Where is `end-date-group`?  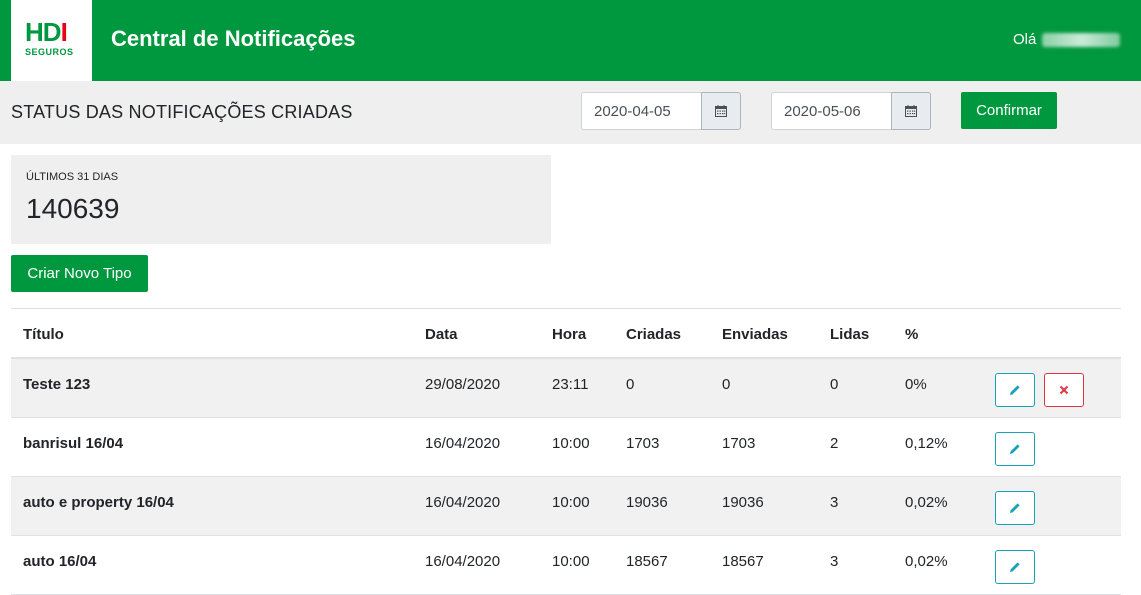
end-date-group is located at coordinates (851, 111).